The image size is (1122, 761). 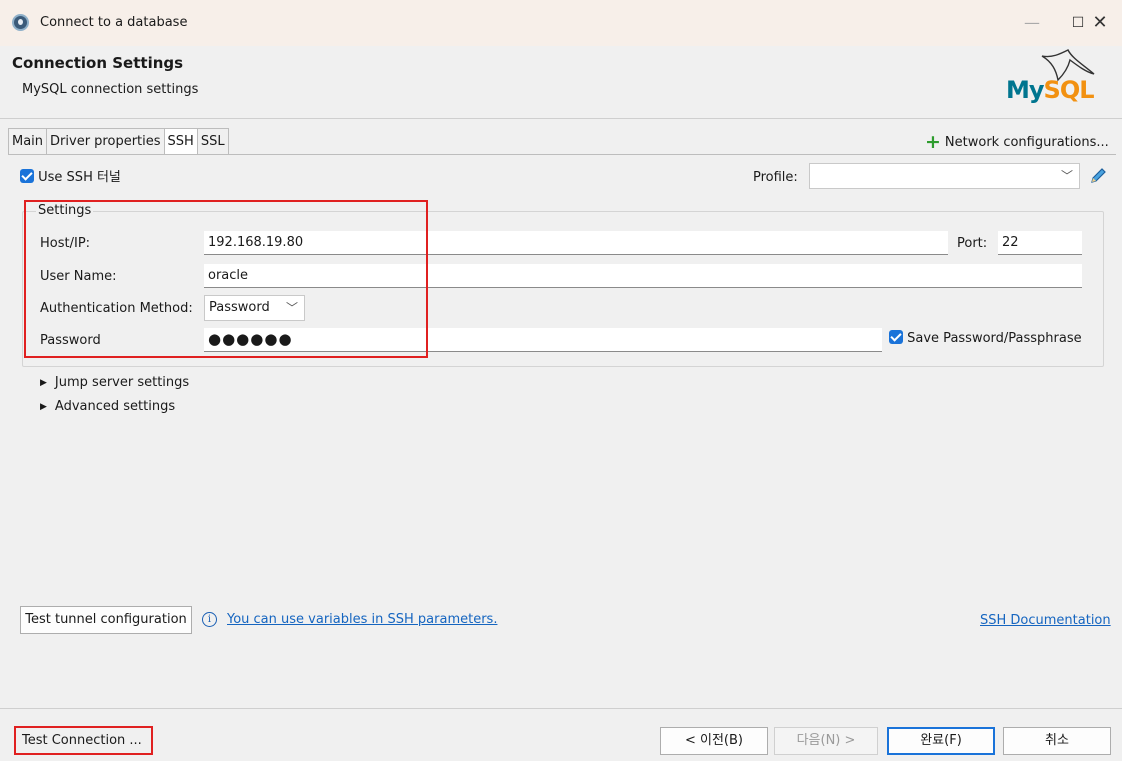 What do you see at coordinates (1050, 90) in the screenshot?
I see `mysql-logo-text: MySQL` at bounding box center [1050, 90].